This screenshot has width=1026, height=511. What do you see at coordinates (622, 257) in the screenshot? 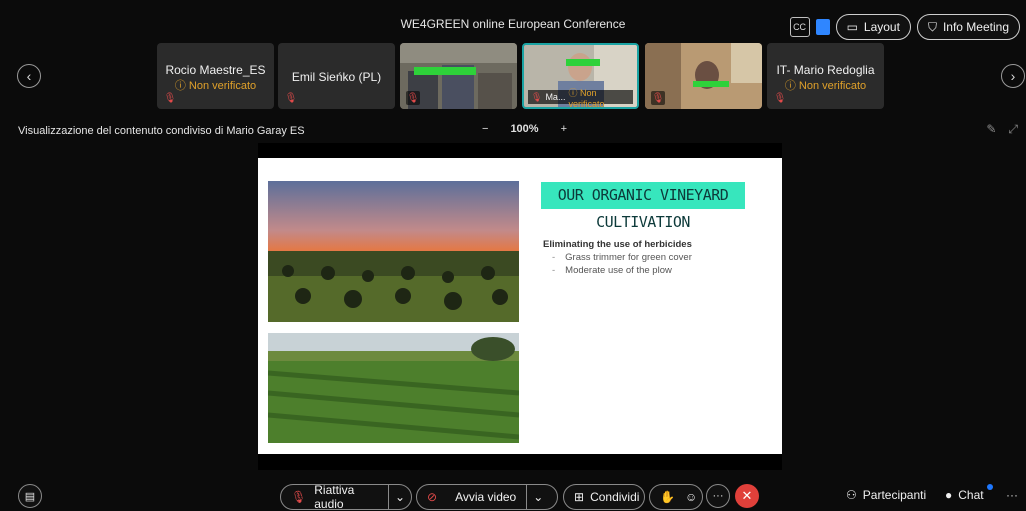
I see `slide-bullet: - Grass trimmer for green cover` at bounding box center [622, 257].